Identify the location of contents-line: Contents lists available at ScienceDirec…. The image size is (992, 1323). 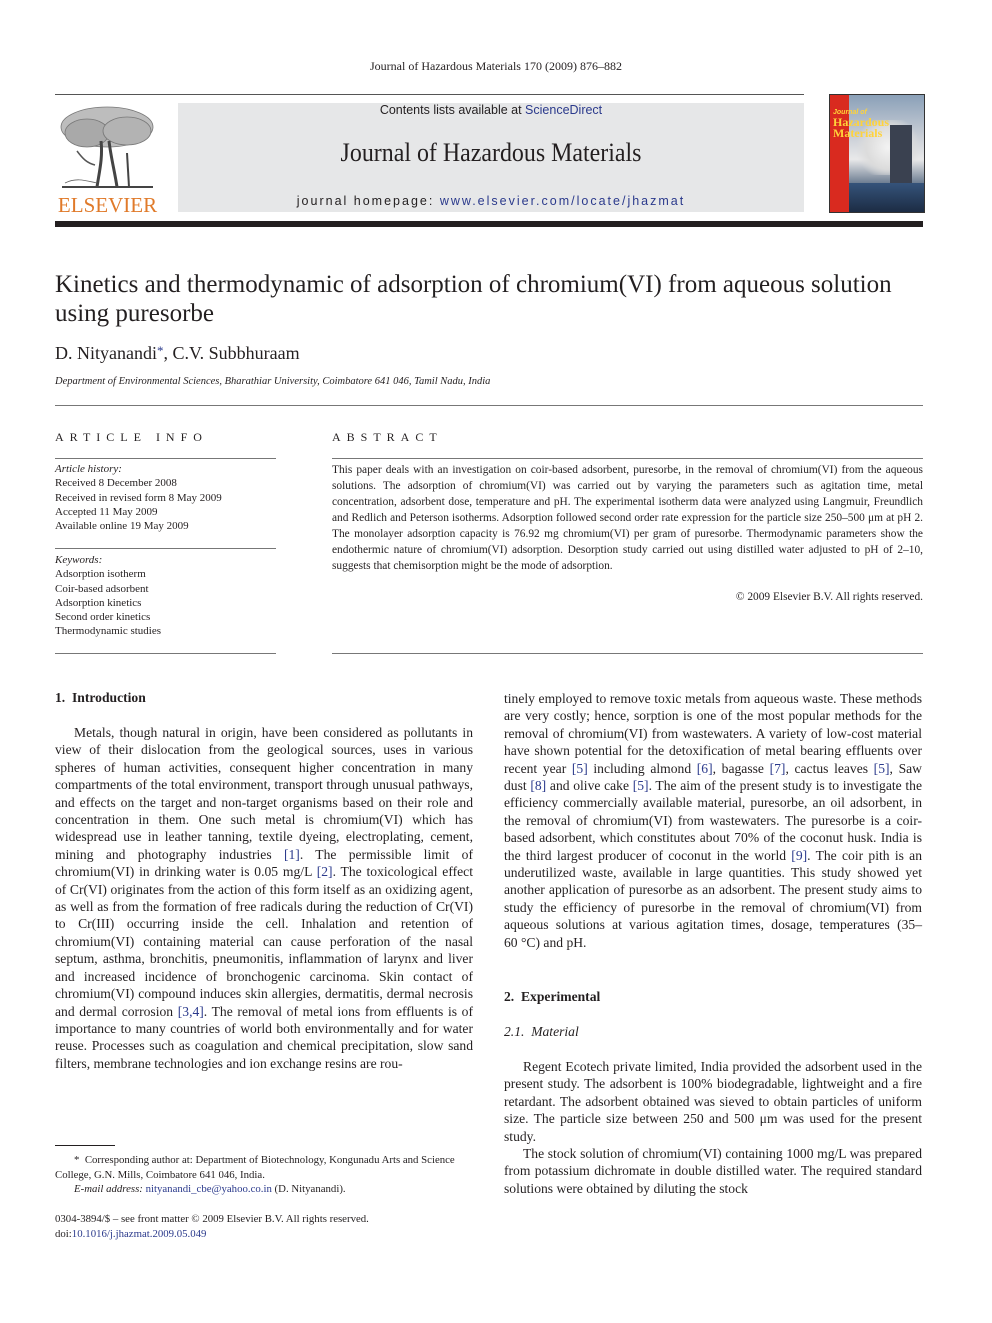
(491, 110).